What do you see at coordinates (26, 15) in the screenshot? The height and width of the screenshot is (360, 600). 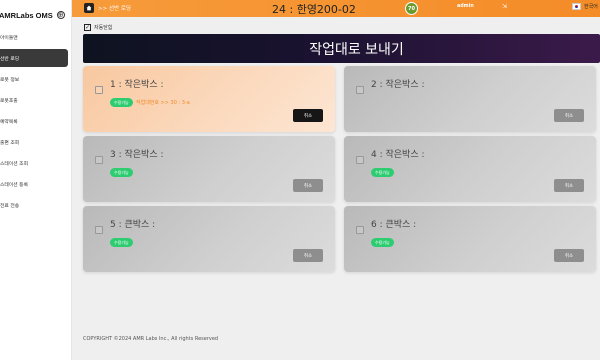 I see `brand-name: AMRLabs OMS` at bounding box center [26, 15].